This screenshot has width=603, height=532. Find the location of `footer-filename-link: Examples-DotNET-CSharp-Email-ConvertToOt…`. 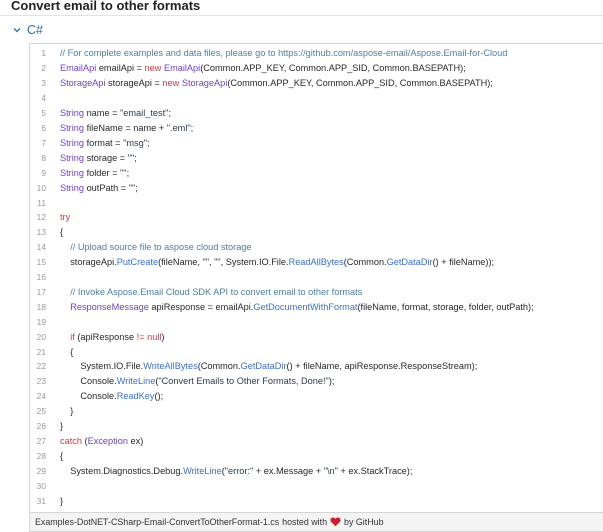

footer-filename-link: Examples-DotNET-CSharp-Email-ConvertToOt… is located at coordinates (157, 522).